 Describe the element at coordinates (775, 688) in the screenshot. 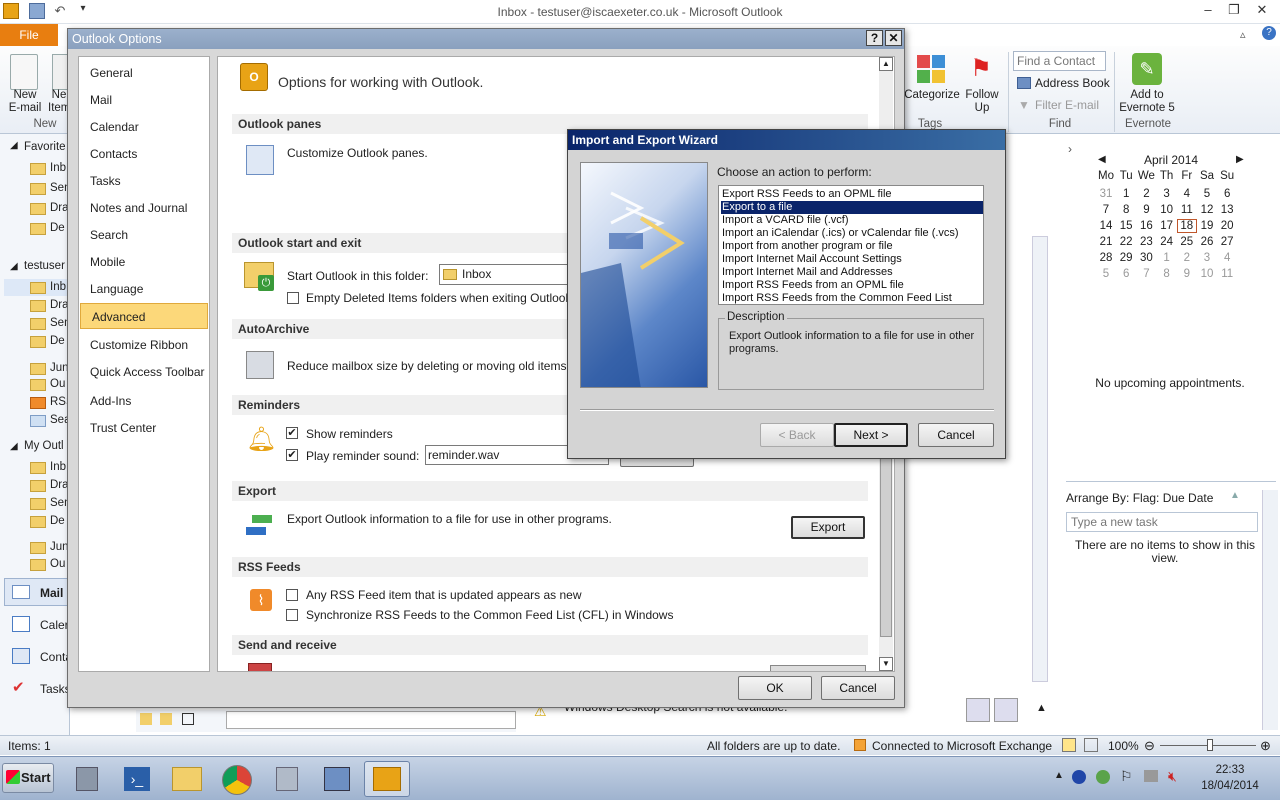

I see `ok-button: OK` at that location.